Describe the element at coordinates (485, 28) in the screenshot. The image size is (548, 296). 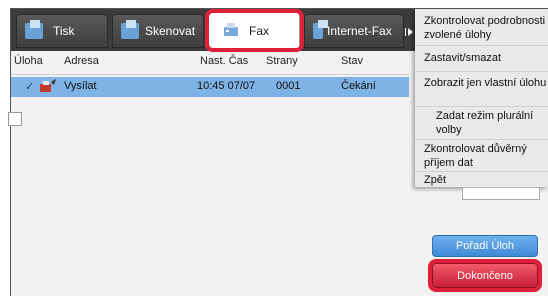
I see `menu-item-check-details-label: Zkontrolovat podrobnosti zvolené úlohy` at that location.